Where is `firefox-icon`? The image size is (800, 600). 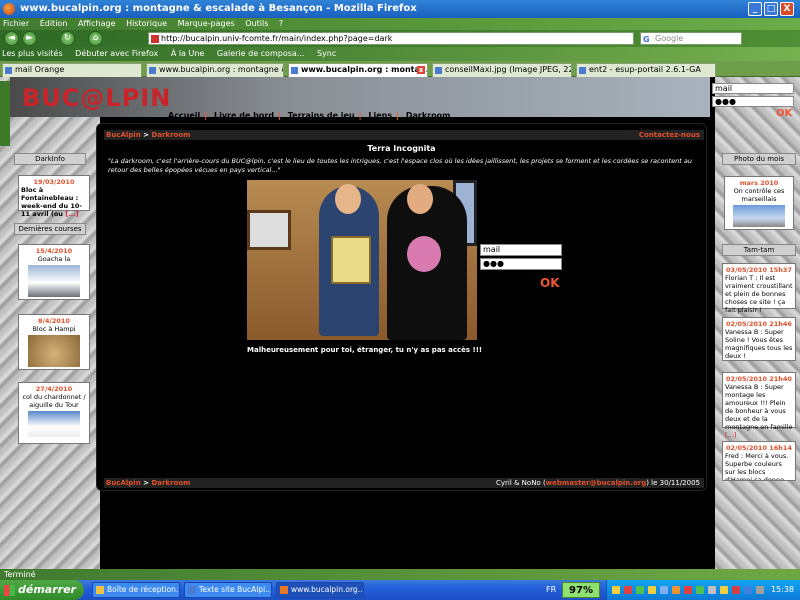 firefox-icon is located at coordinates (284, 590).